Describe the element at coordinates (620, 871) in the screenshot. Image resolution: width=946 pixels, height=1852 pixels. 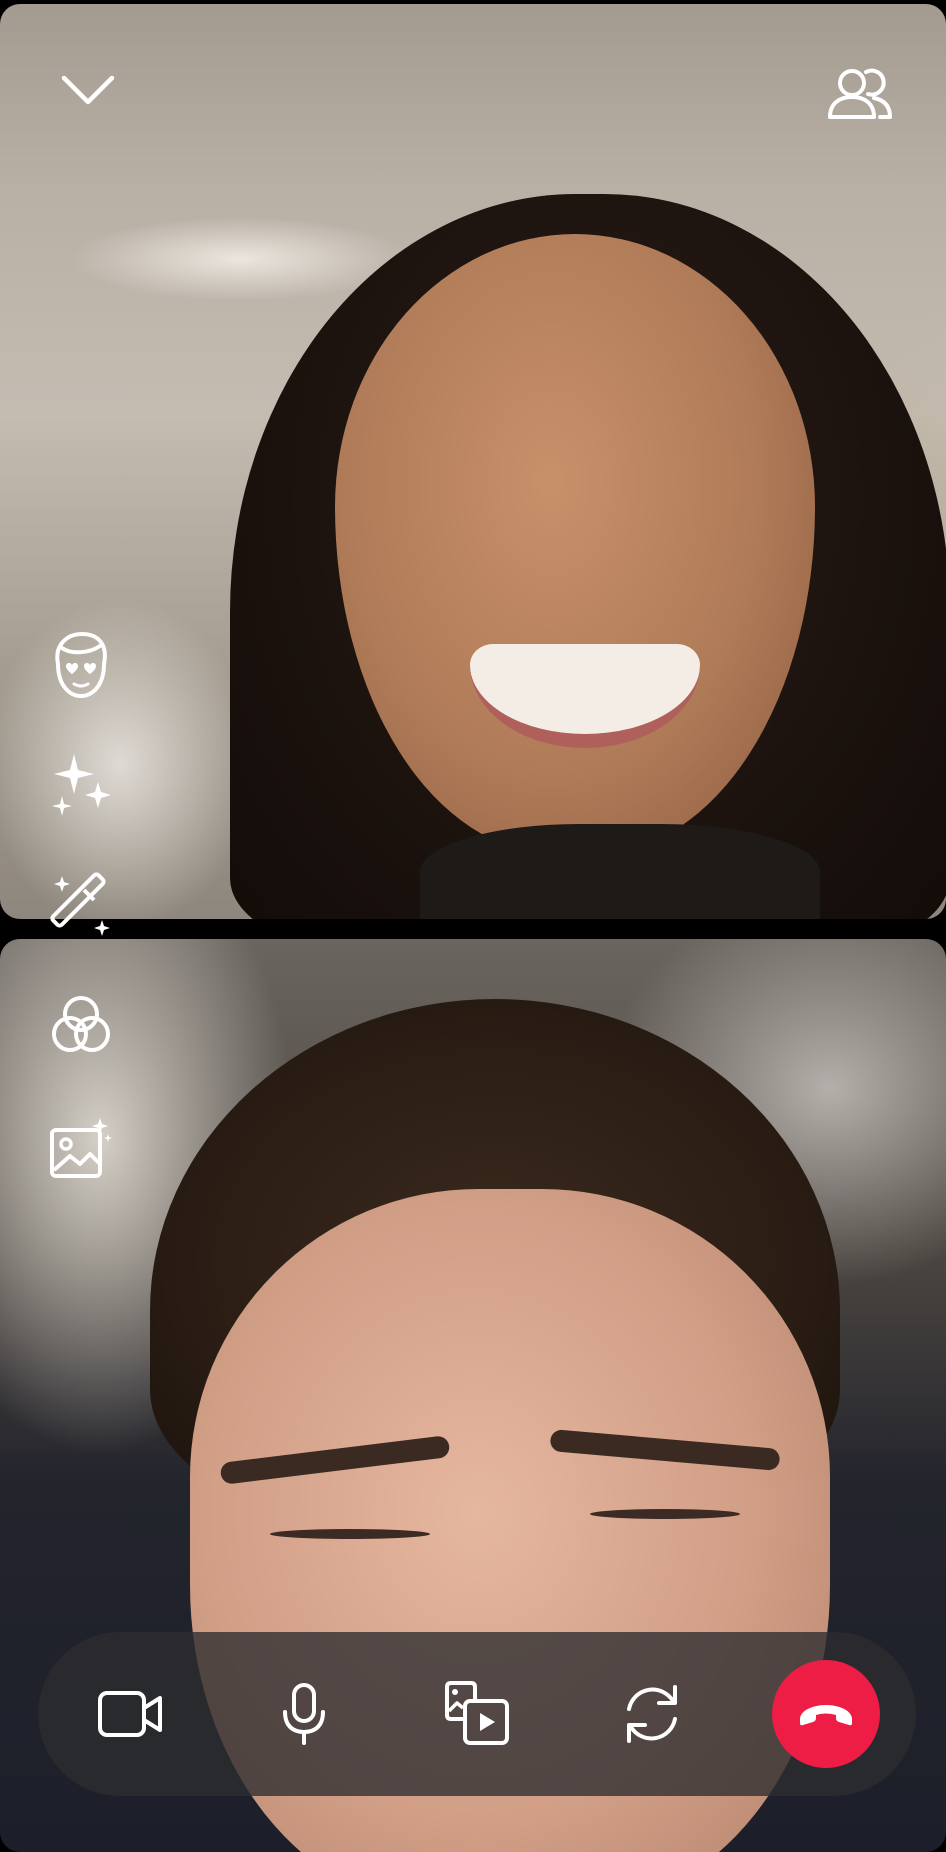
I see `participant-shirt` at that location.